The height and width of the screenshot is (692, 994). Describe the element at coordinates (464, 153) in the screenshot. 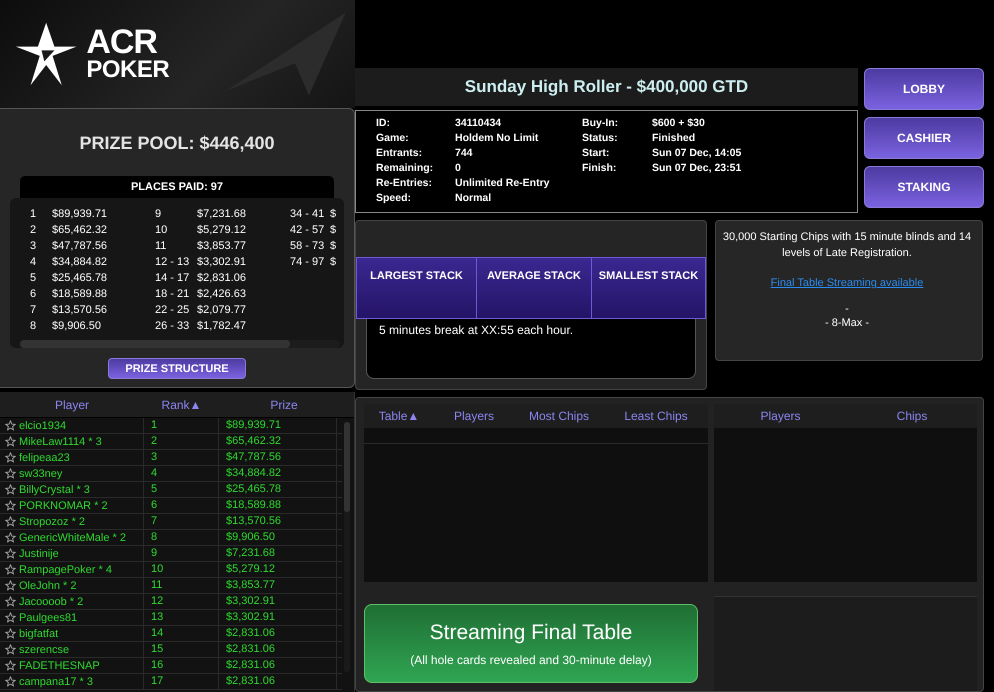

I see `detail-value: 744` at that location.